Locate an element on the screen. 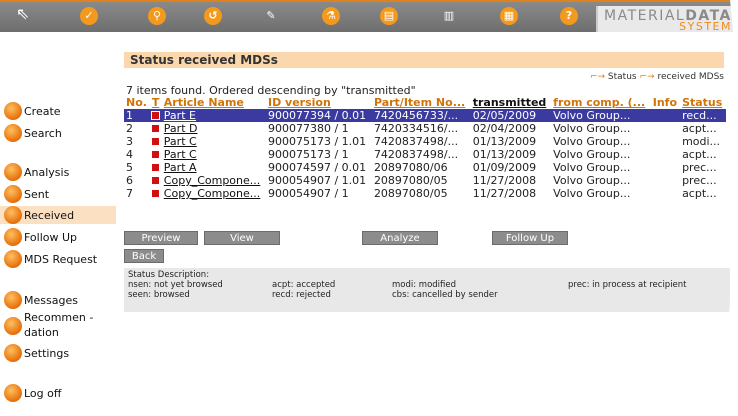 This screenshot has height=416, width=738. cell-no: 3 is located at coordinates (129, 141).